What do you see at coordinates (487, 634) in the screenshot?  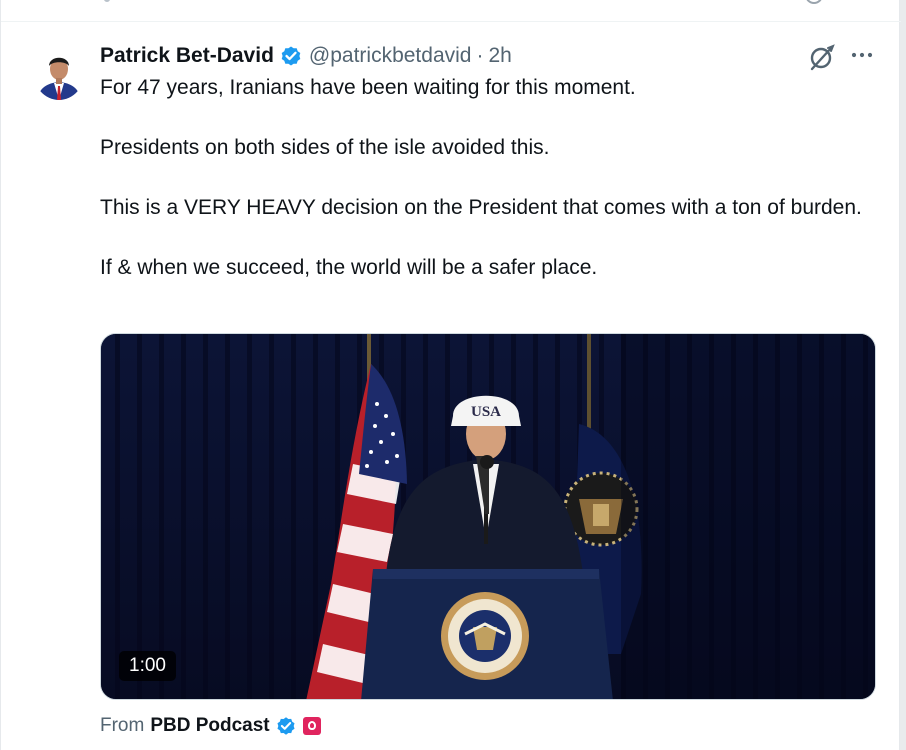 I see `podium` at bounding box center [487, 634].